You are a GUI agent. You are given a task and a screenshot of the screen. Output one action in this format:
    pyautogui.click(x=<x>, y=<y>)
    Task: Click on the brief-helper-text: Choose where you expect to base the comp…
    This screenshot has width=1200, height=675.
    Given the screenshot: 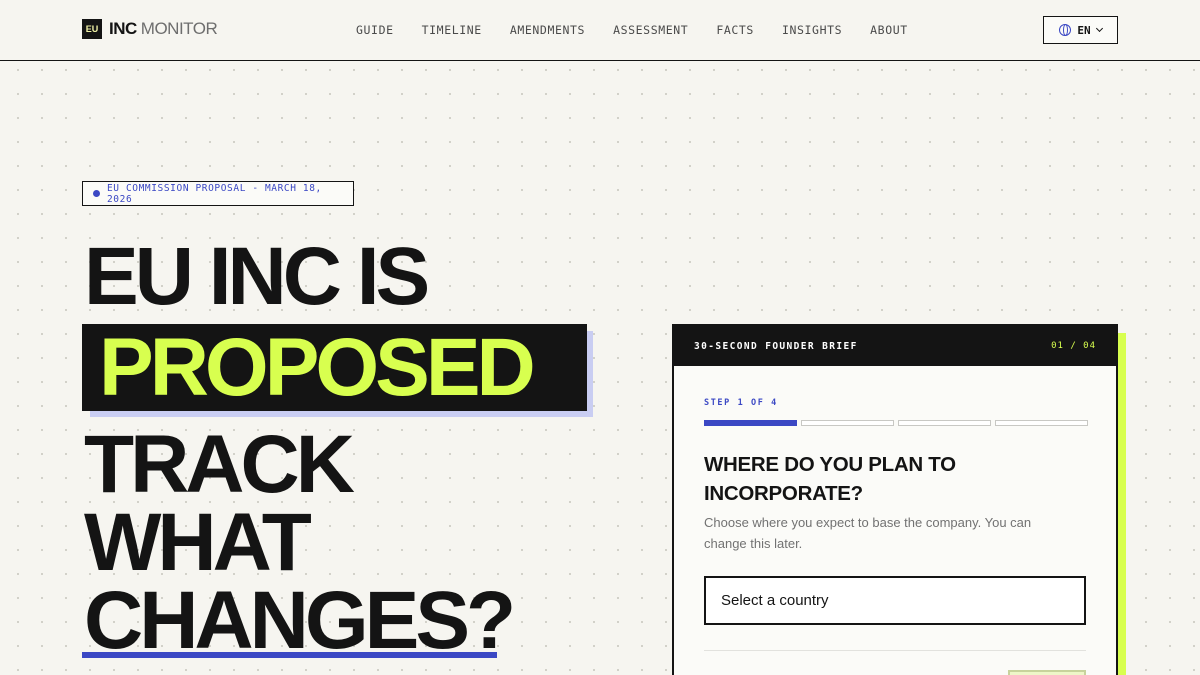 What is the action you would take?
    pyautogui.click(x=868, y=533)
    